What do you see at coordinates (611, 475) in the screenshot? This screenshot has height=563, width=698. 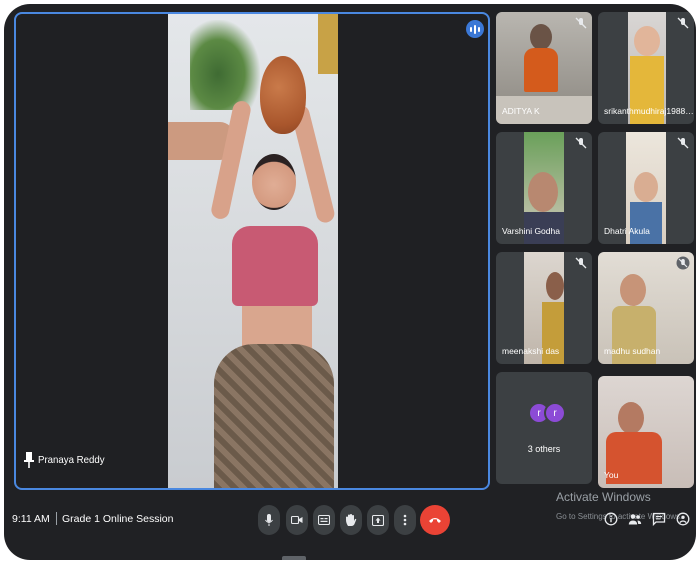 I see `participant-name: You` at bounding box center [611, 475].